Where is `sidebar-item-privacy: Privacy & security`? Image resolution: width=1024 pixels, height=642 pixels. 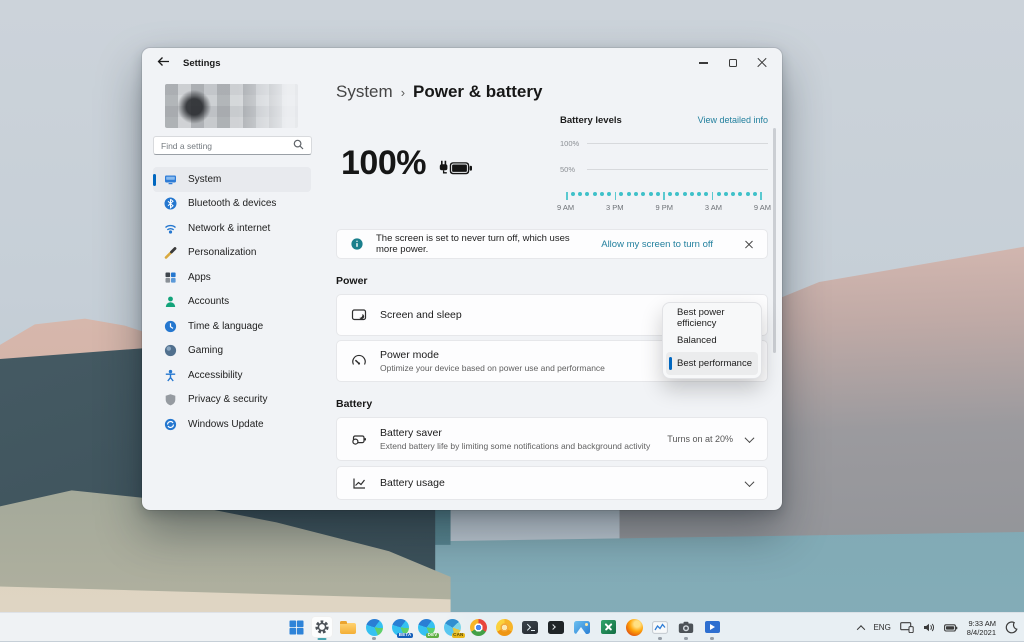 sidebar-item-privacy: Privacy & security is located at coordinates (232, 400).